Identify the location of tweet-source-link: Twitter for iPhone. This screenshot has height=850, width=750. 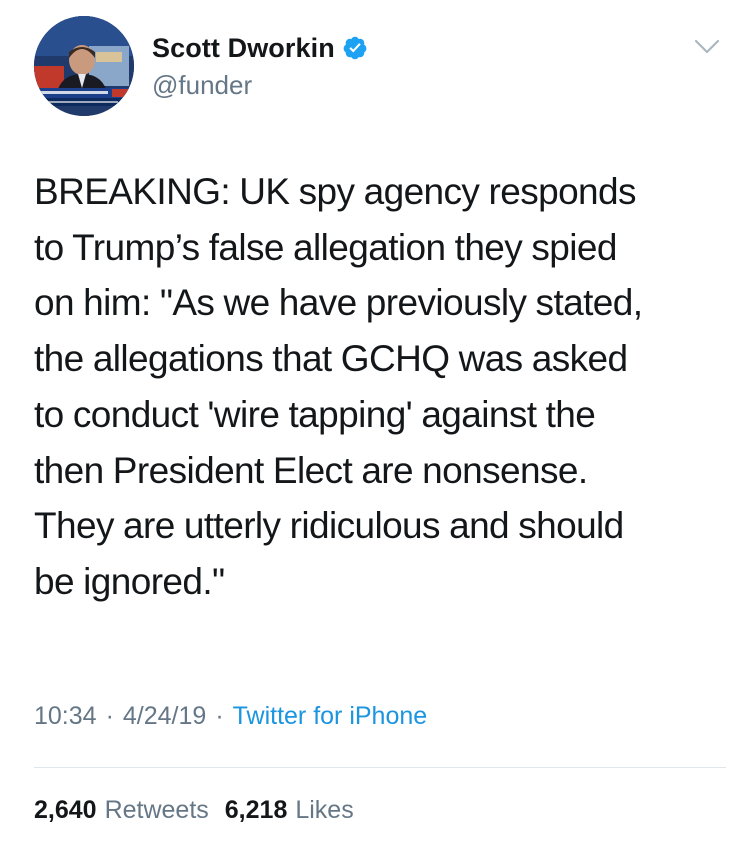
(330, 716).